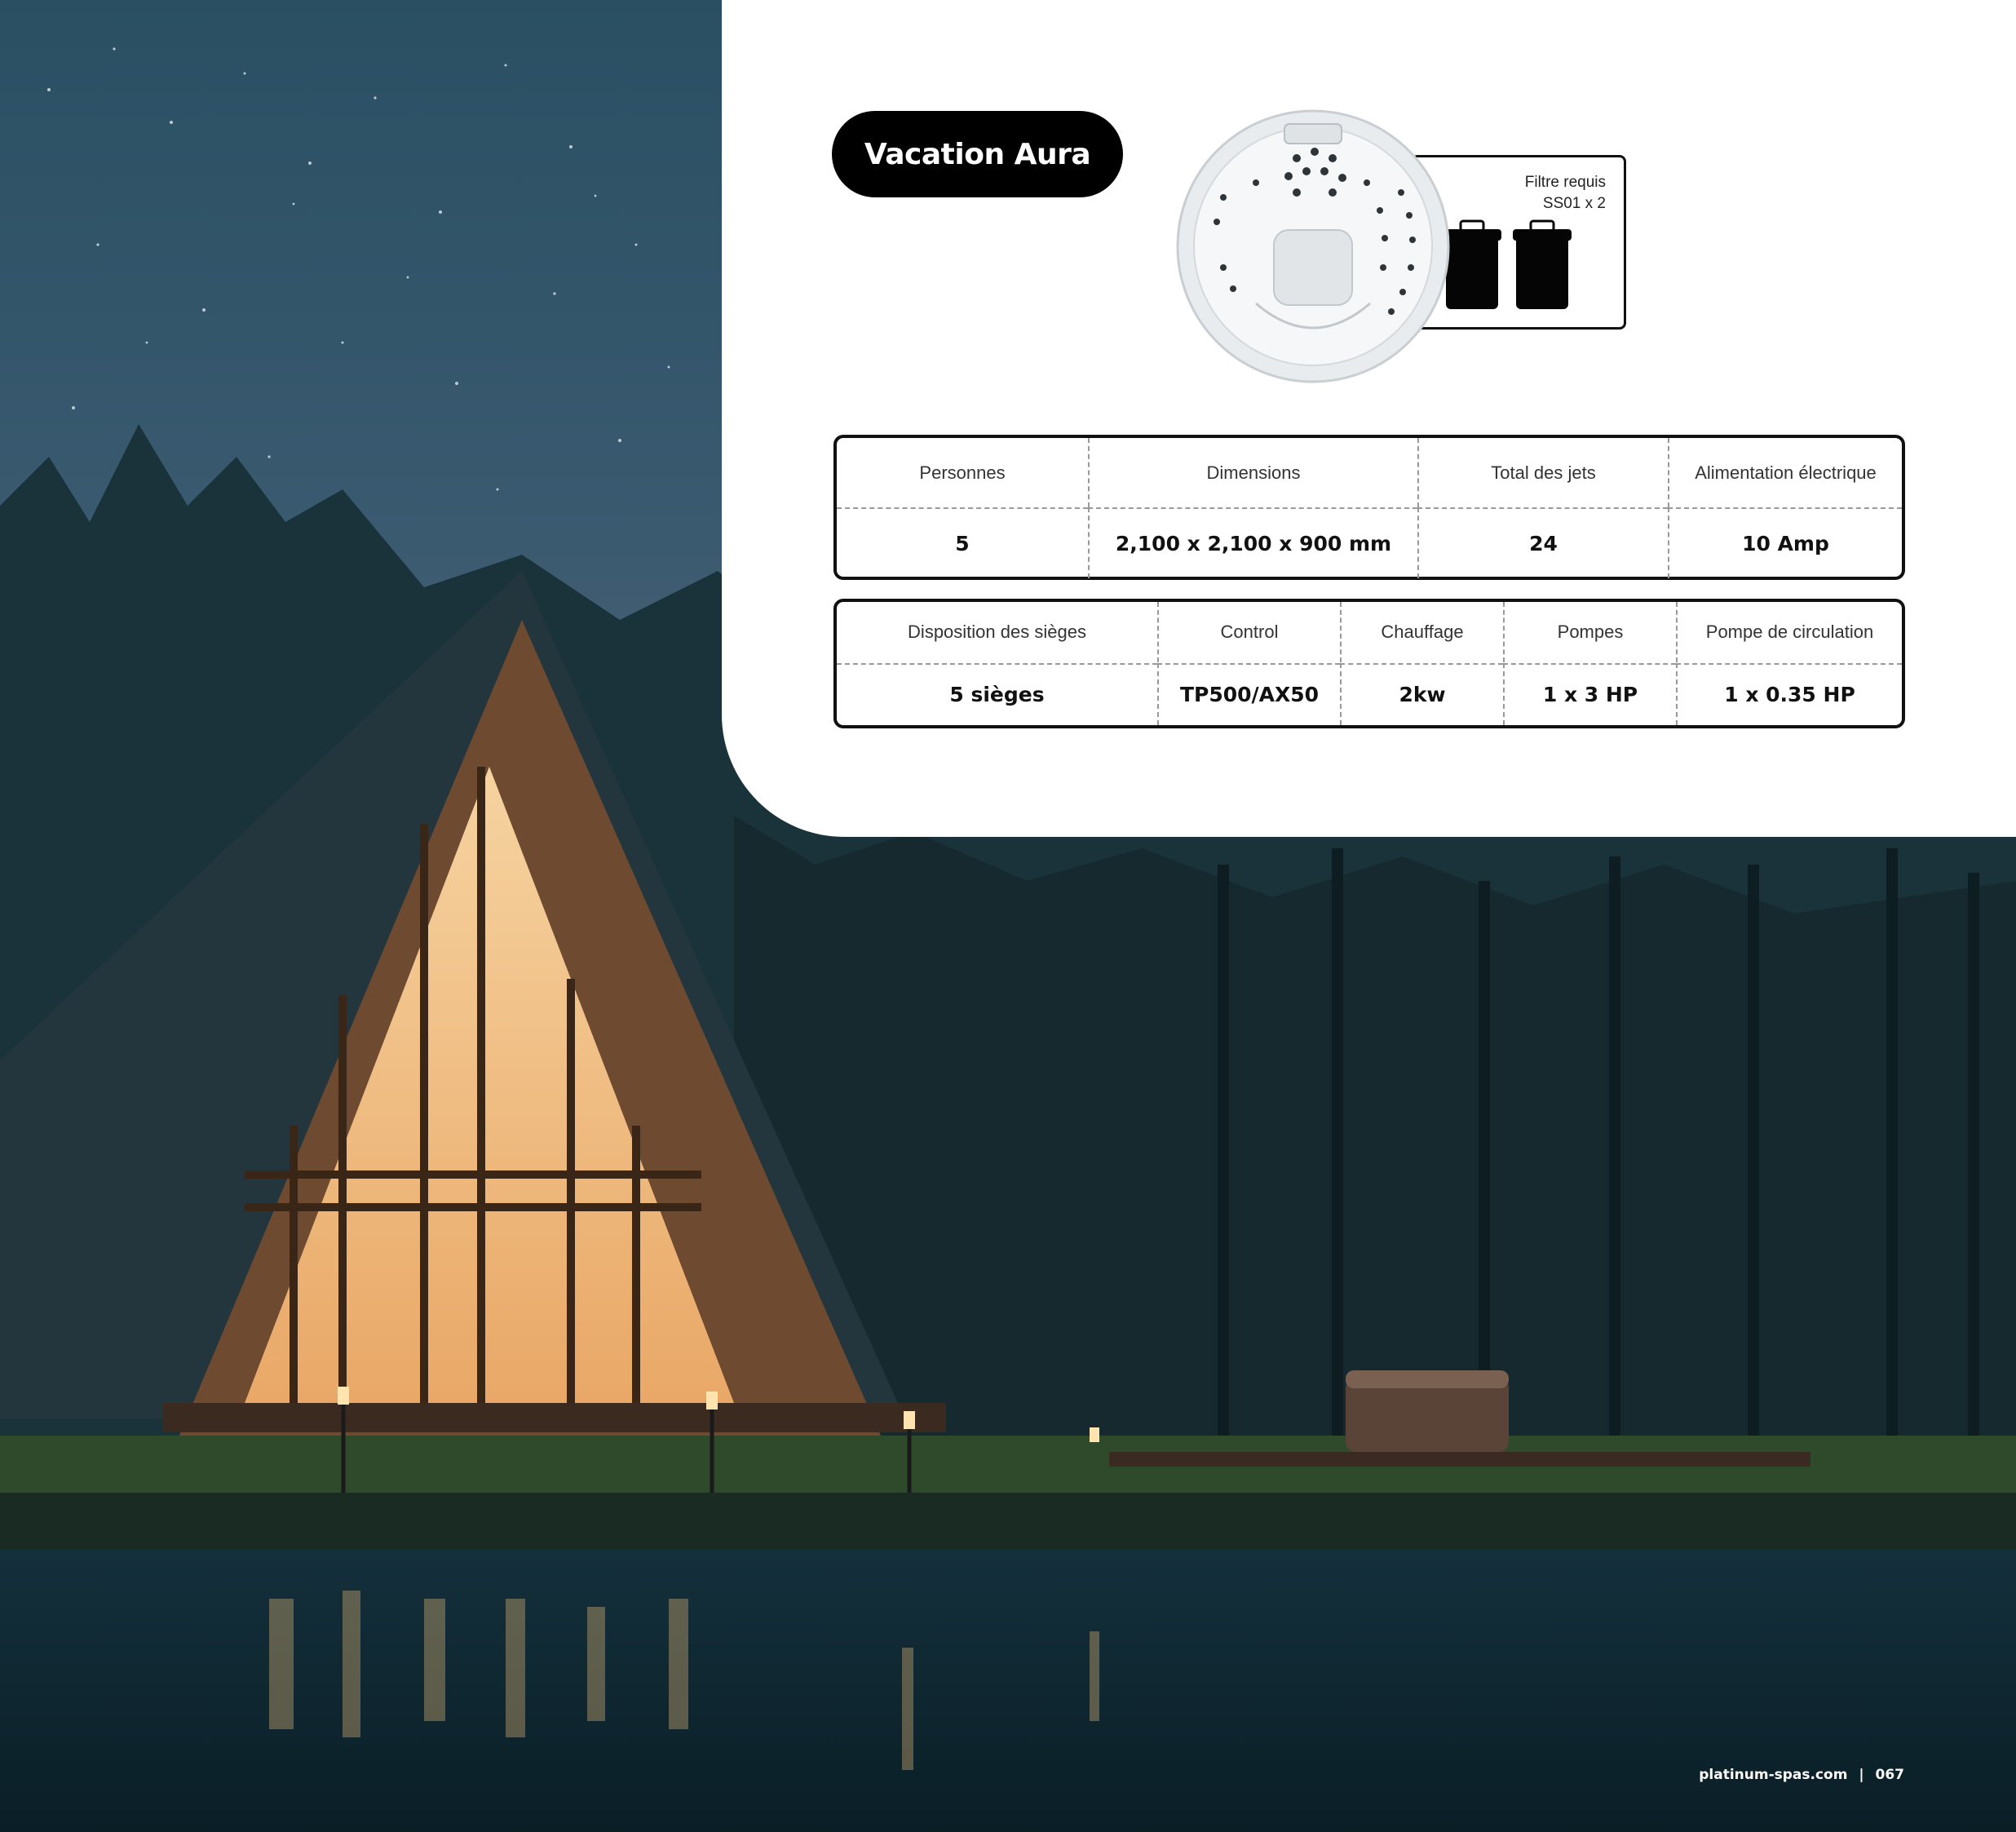  What do you see at coordinates (1542, 542) in the screenshot?
I see `value-total-jets: 24` at bounding box center [1542, 542].